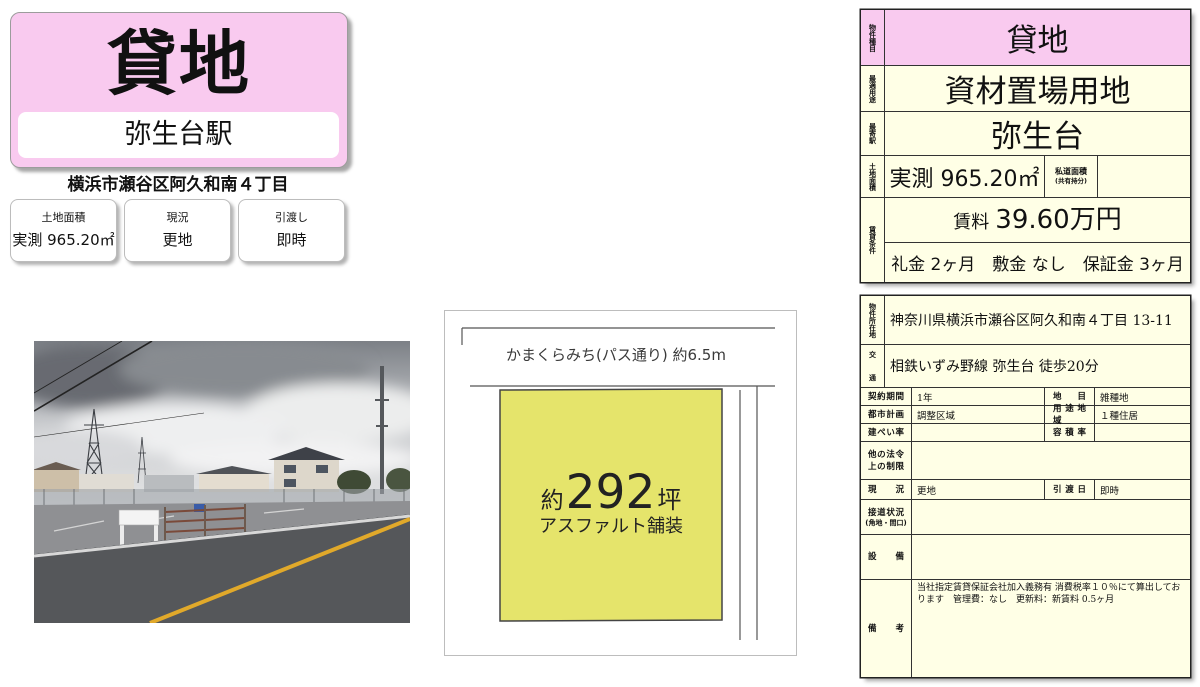 This screenshot has height=687, width=1200. I want to click on row-label-cell: 賃貸条件, so click(873, 240).